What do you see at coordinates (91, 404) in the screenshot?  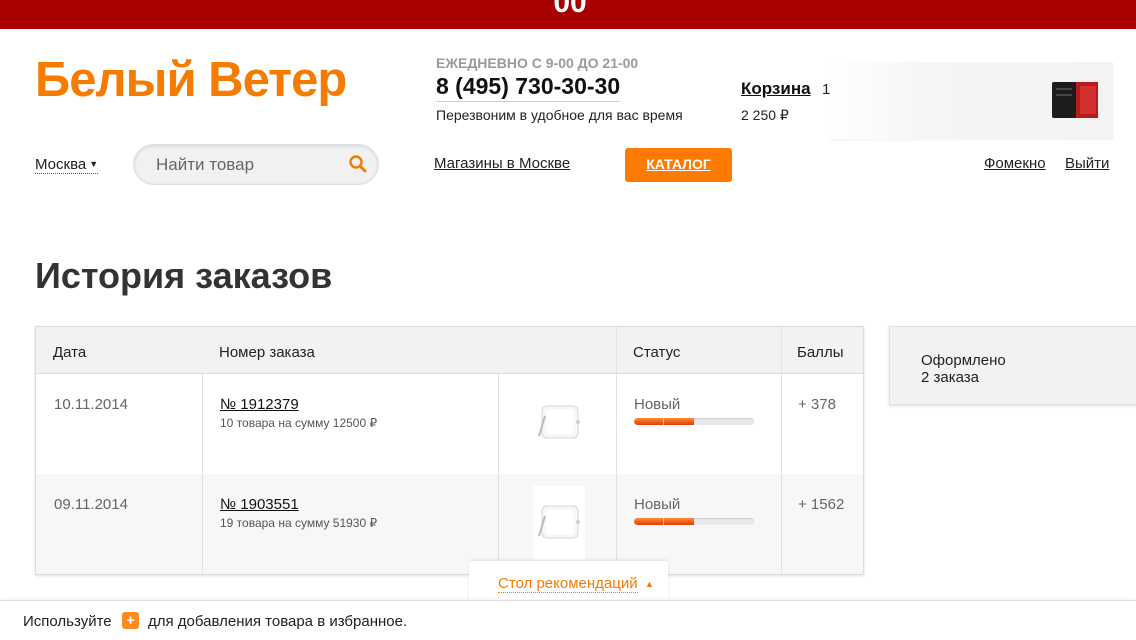 I see `order-date: 10.11.2014` at bounding box center [91, 404].